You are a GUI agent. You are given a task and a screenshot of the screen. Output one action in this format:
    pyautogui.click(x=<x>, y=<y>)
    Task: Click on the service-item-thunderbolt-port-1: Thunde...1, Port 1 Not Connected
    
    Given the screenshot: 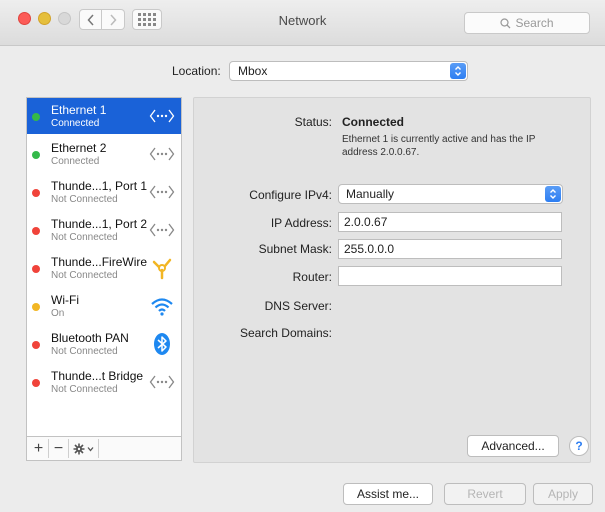 What is the action you would take?
    pyautogui.click(x=104, y=192)
    